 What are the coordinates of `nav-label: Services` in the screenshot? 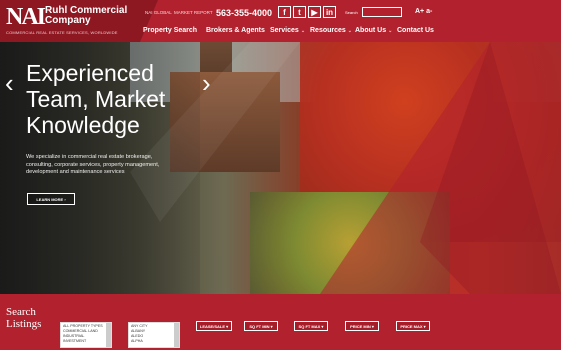 It's located at (284, 30).